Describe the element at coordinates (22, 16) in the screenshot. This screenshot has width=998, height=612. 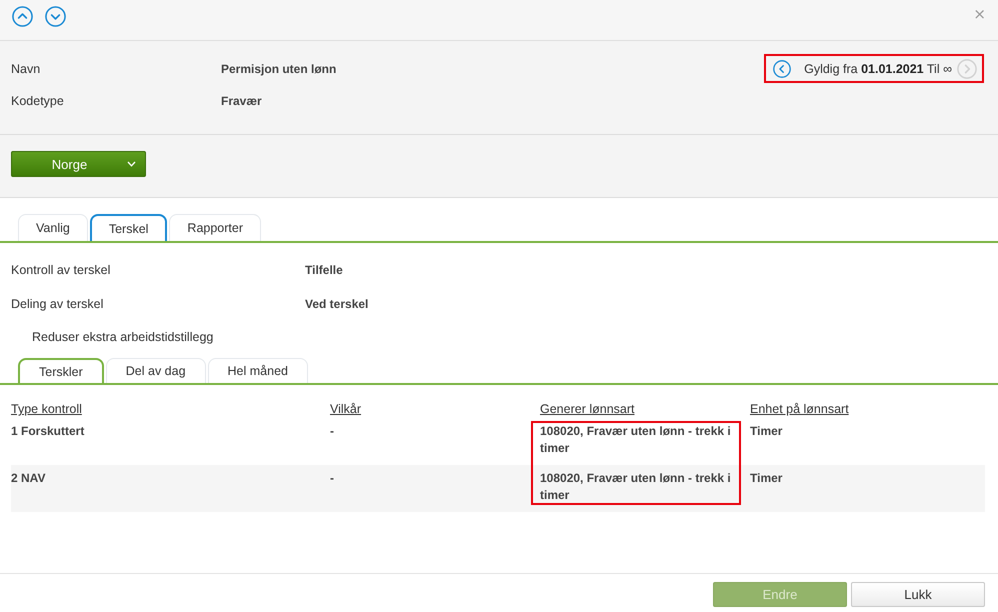
I see `circle-chevron-up-icon` at that location.